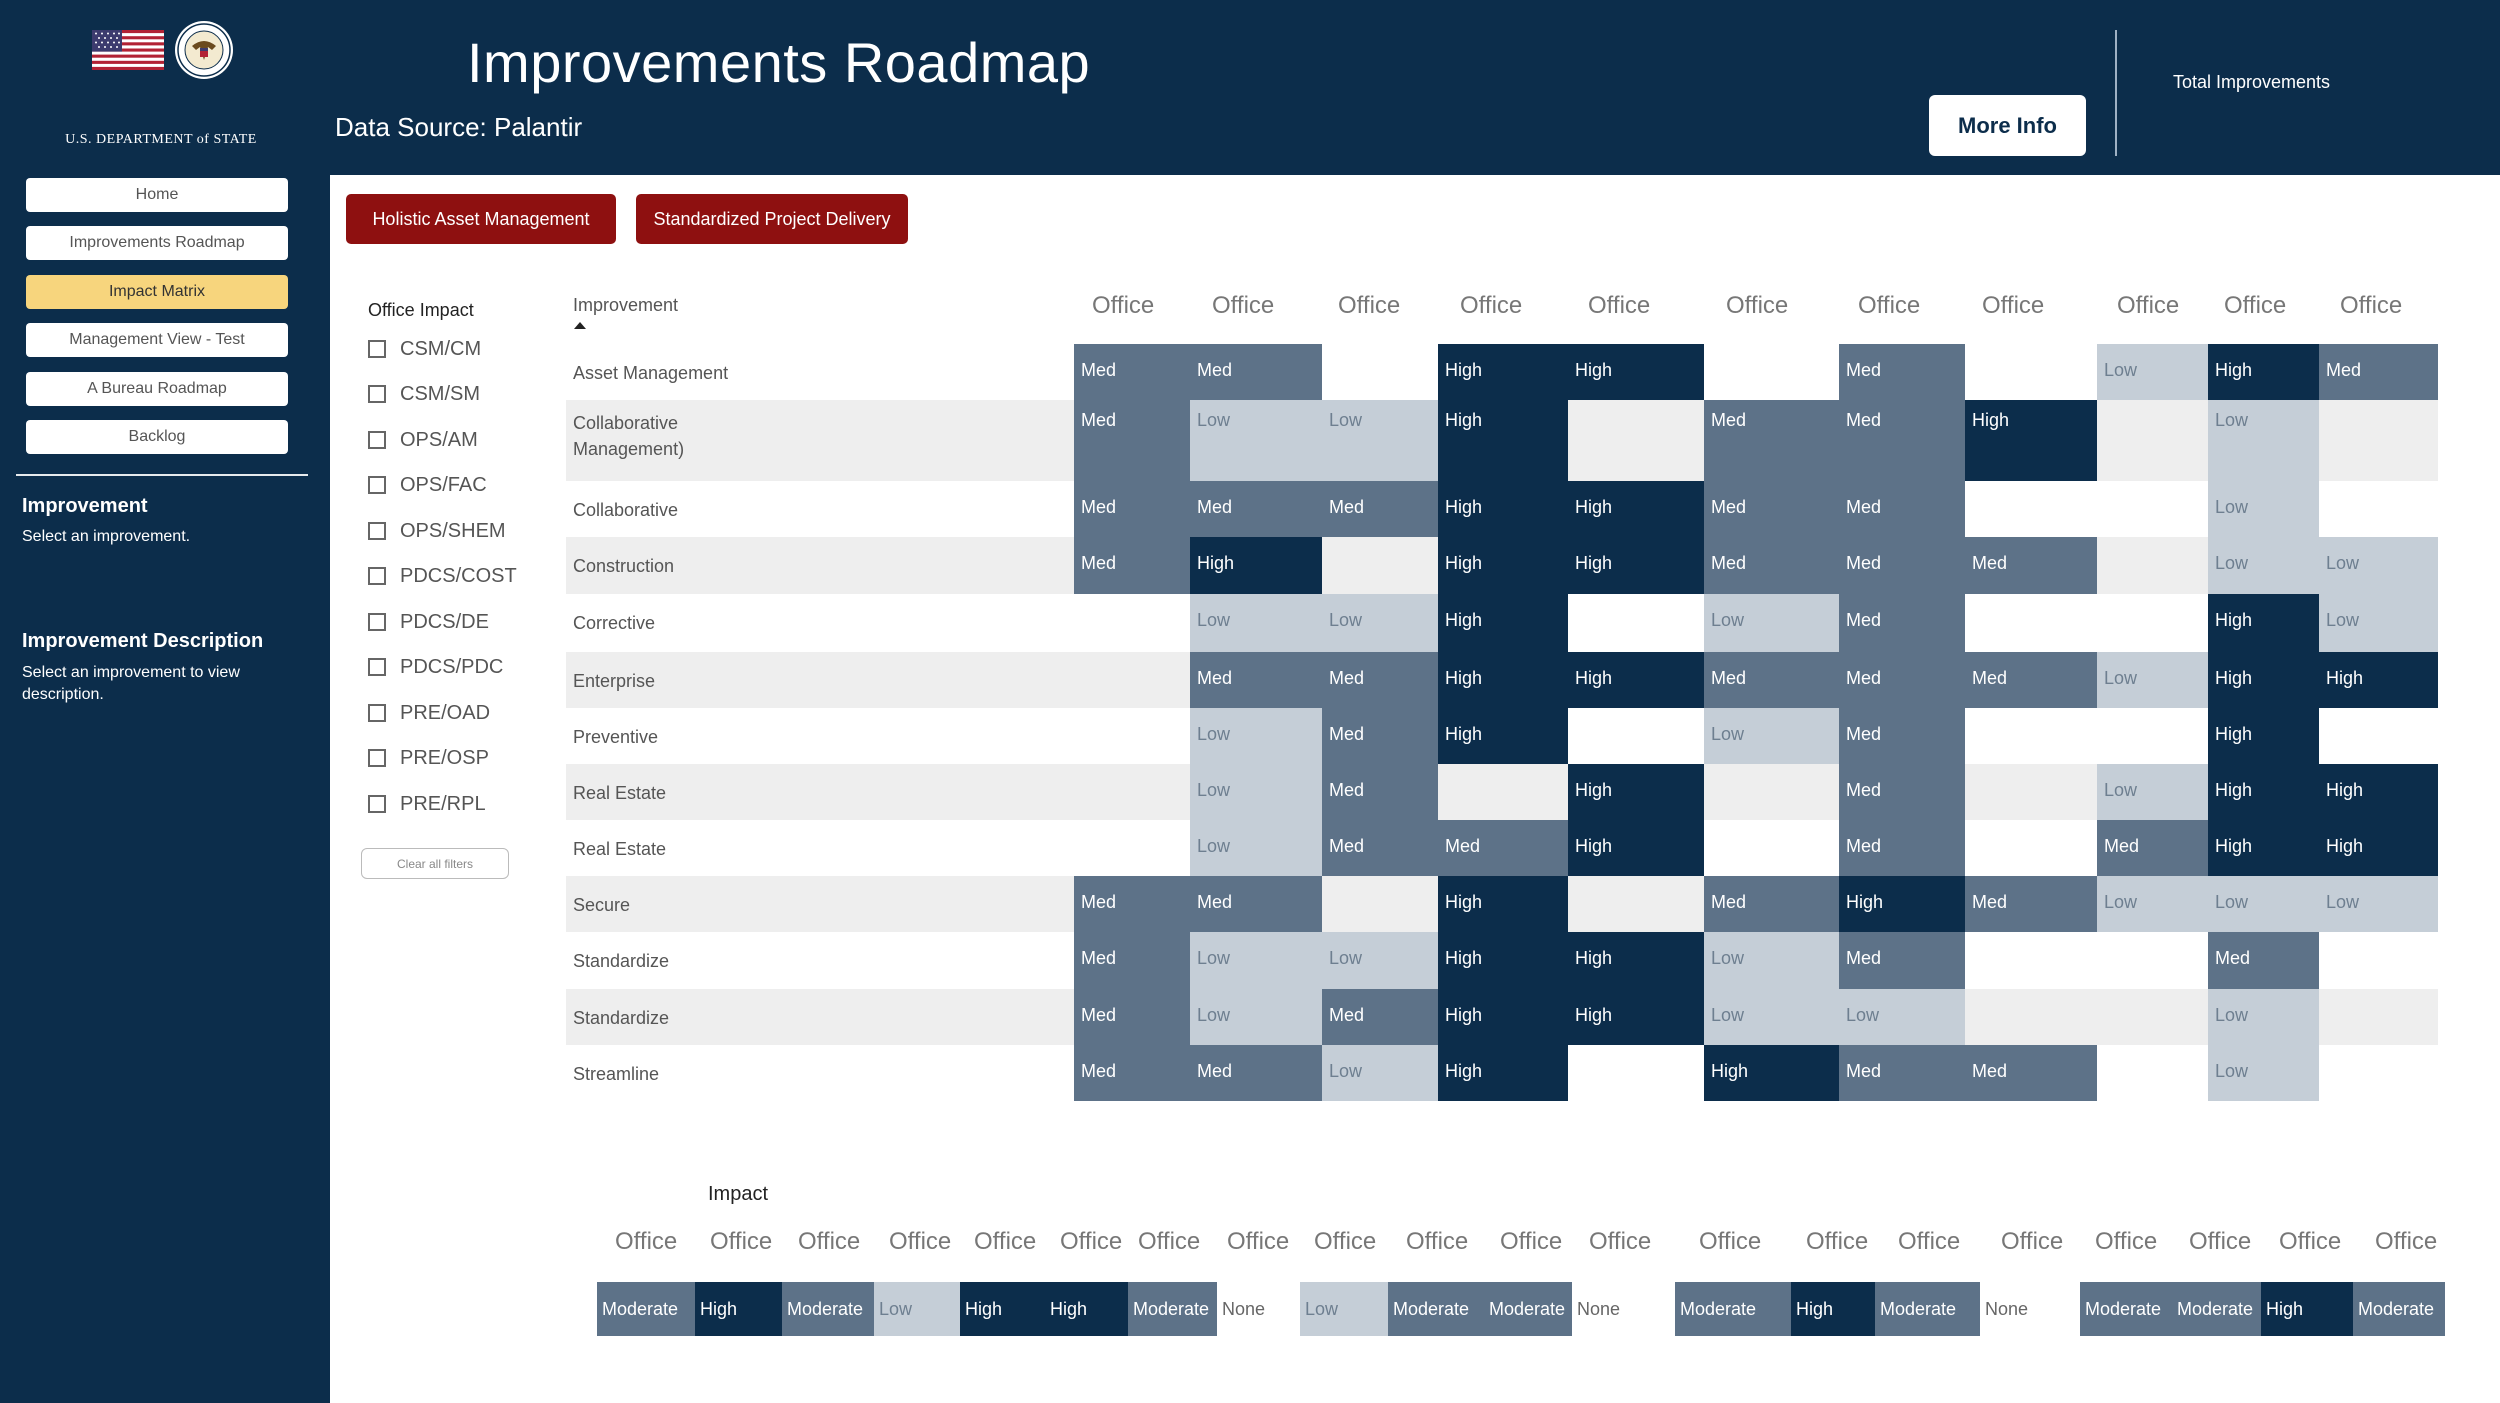 The width and height of the screenshot is (2500, 1403). I want to click on table-row: Preventive Low Med High Low Med High, so click(1502, 736).